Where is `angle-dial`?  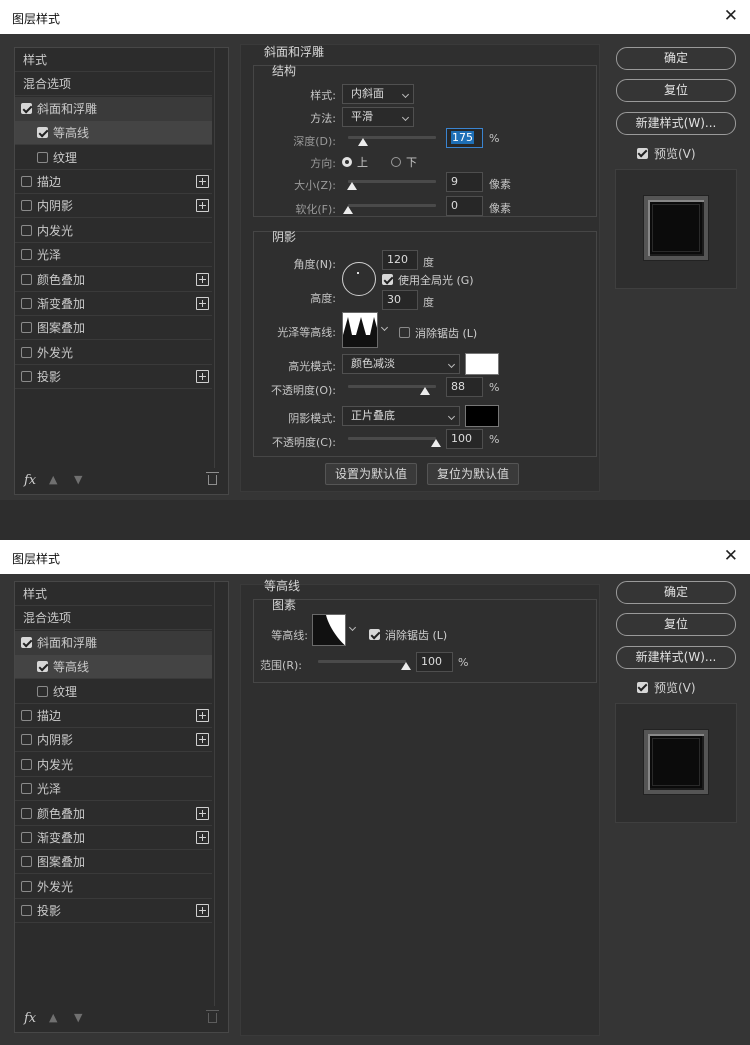
angle-dial is located at coordinates (359, 279).